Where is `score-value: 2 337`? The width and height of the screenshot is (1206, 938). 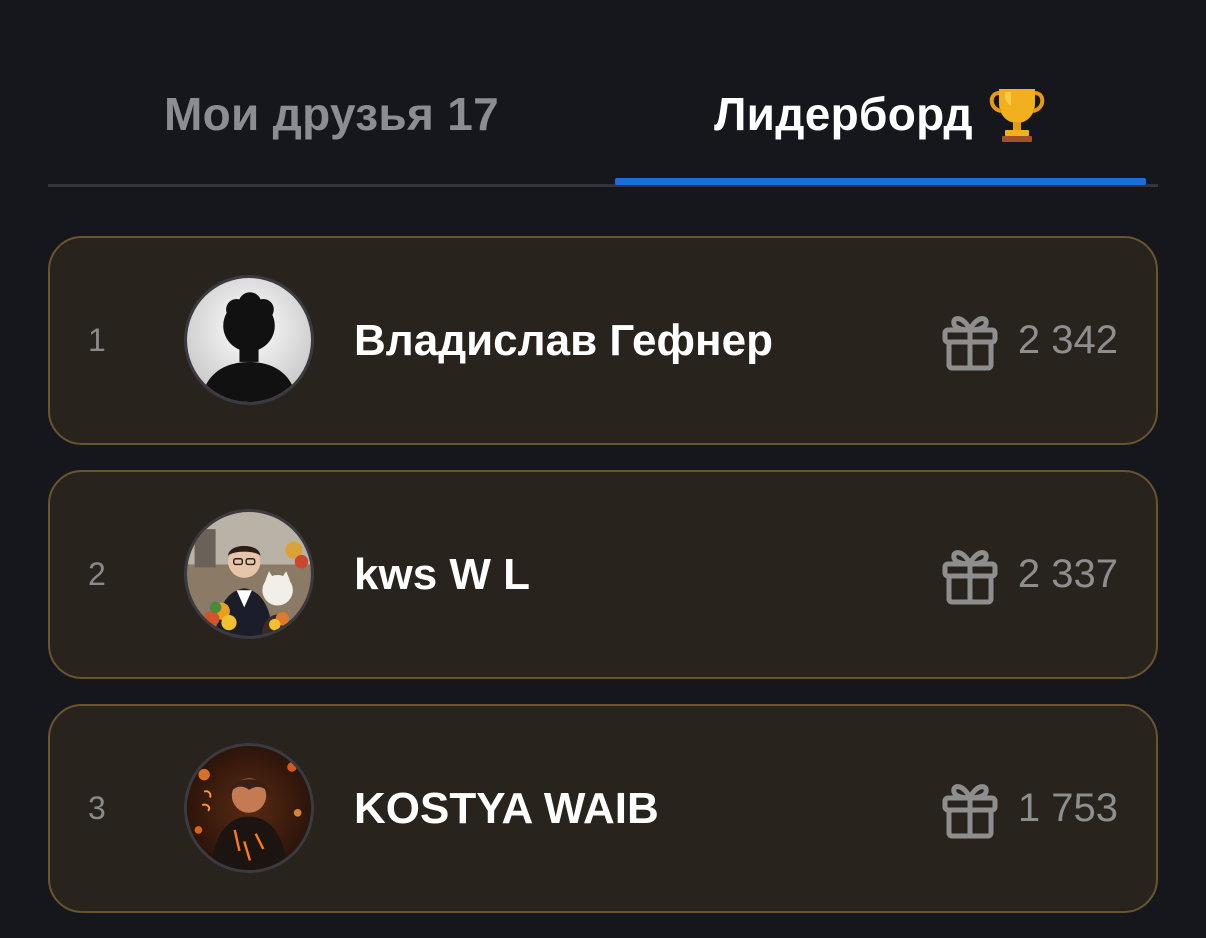 score-value: 2 337 is located at coordinates (1067, 574).